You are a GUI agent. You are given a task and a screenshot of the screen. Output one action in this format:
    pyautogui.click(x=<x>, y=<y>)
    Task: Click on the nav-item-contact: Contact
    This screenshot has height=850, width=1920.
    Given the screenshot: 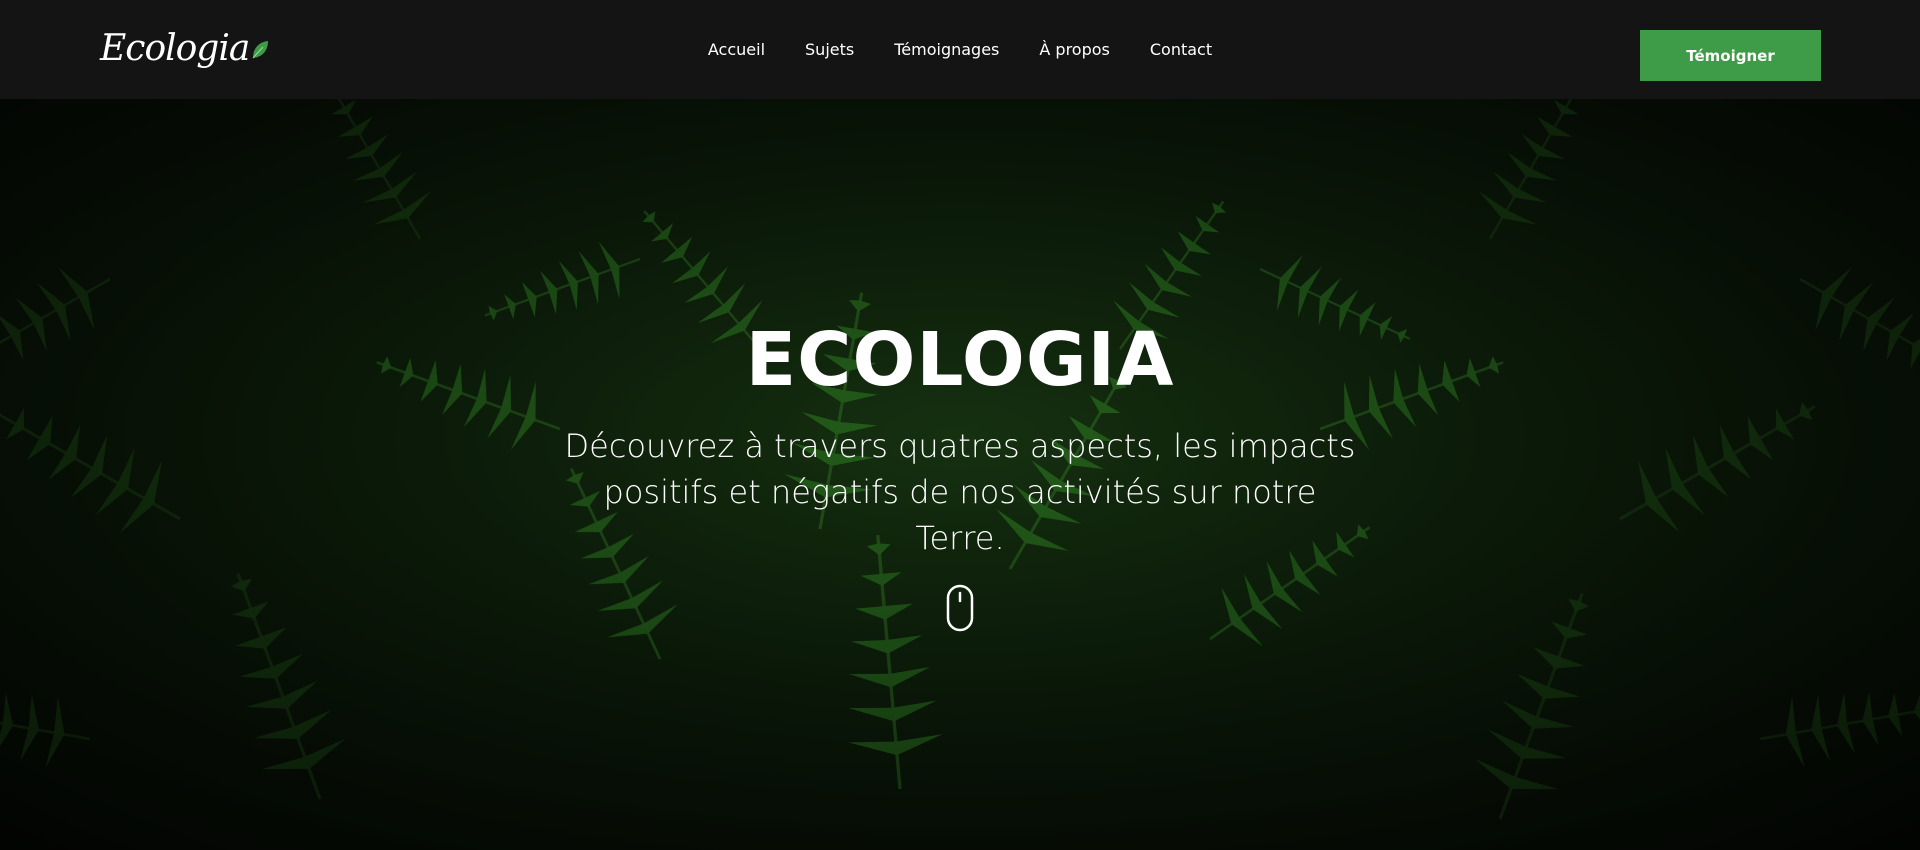 What is the action you would take?
    pyautogui.click(x=1181, y=49)
    